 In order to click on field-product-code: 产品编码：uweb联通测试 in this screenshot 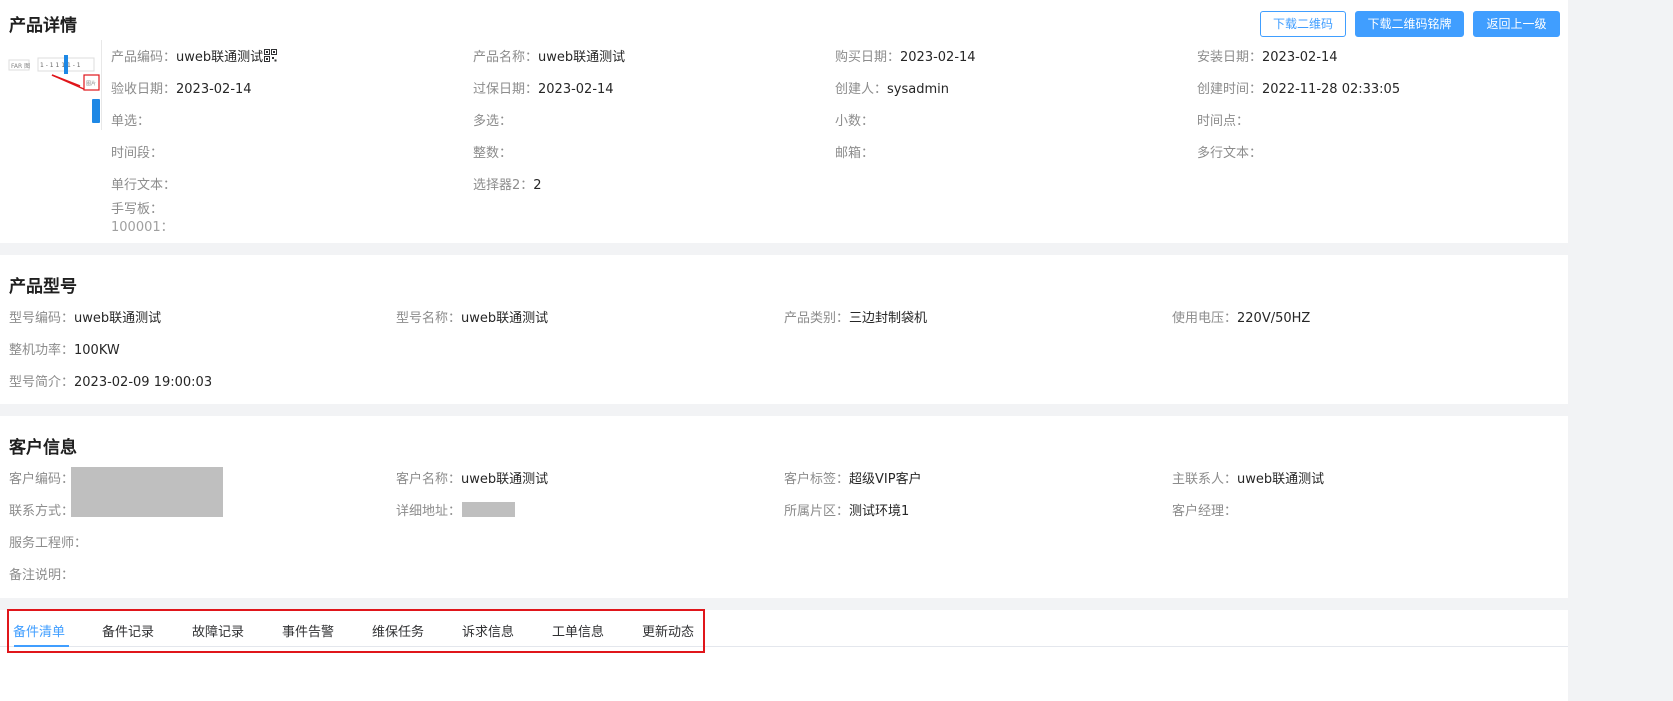, I will do `click(194, 56)`.